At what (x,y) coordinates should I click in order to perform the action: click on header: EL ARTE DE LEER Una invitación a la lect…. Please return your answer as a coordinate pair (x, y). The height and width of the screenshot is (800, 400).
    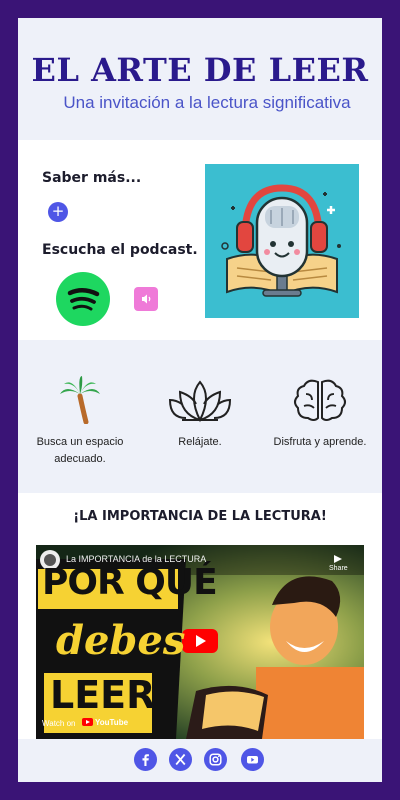
    Looking at the image, I should click on (200, 79).